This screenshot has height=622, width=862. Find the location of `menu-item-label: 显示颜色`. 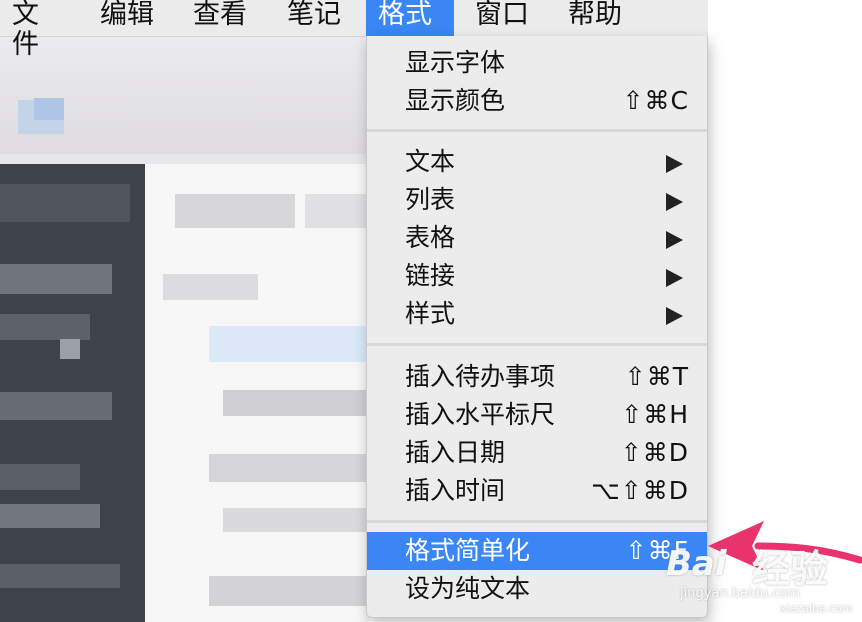

menu-item-label: 显示颜色 is located at coordinates (455, 100).